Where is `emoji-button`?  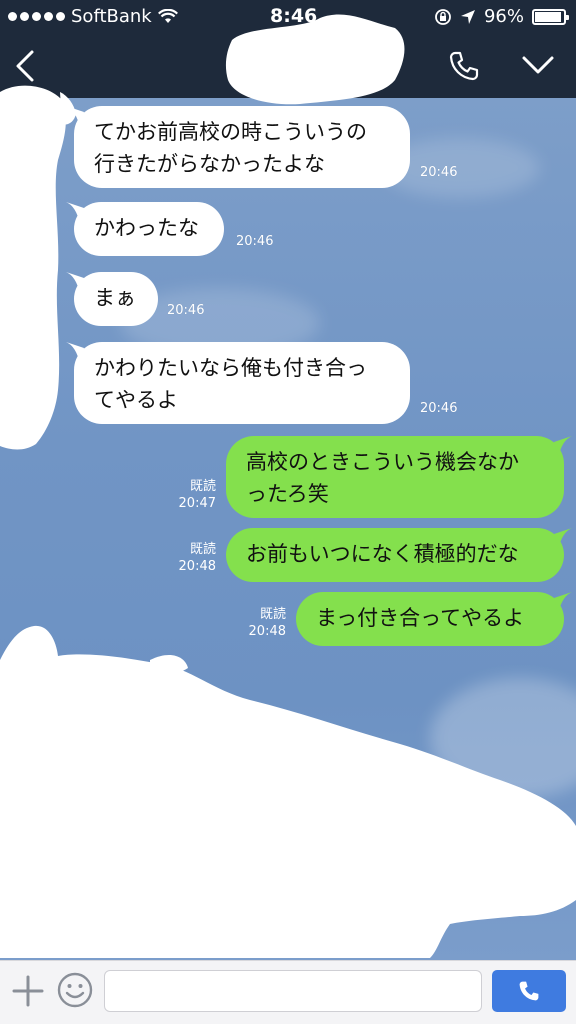
emoji-button is located at coordinates (75, 990).